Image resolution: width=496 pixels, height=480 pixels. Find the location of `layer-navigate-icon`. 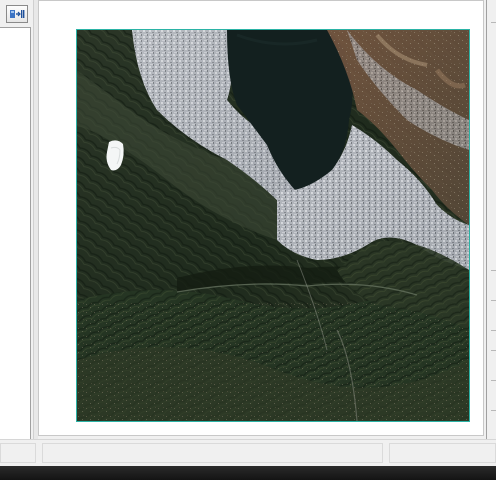

layer-navigate-icon is located at coordinates (17, 14).